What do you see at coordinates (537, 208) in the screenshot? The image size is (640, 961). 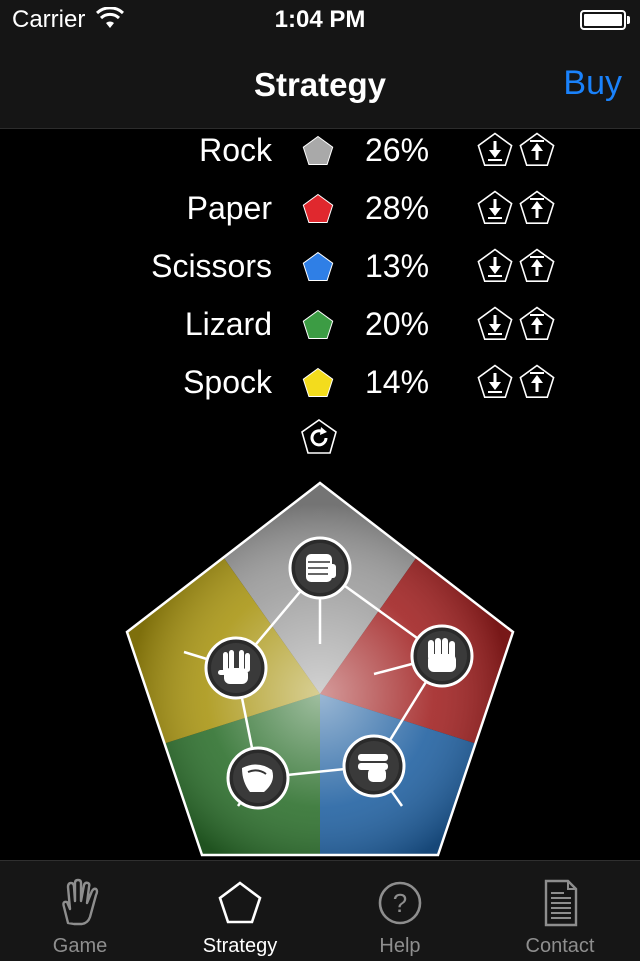 I see `increase-paper-icon` at bounding box center [537, 208].